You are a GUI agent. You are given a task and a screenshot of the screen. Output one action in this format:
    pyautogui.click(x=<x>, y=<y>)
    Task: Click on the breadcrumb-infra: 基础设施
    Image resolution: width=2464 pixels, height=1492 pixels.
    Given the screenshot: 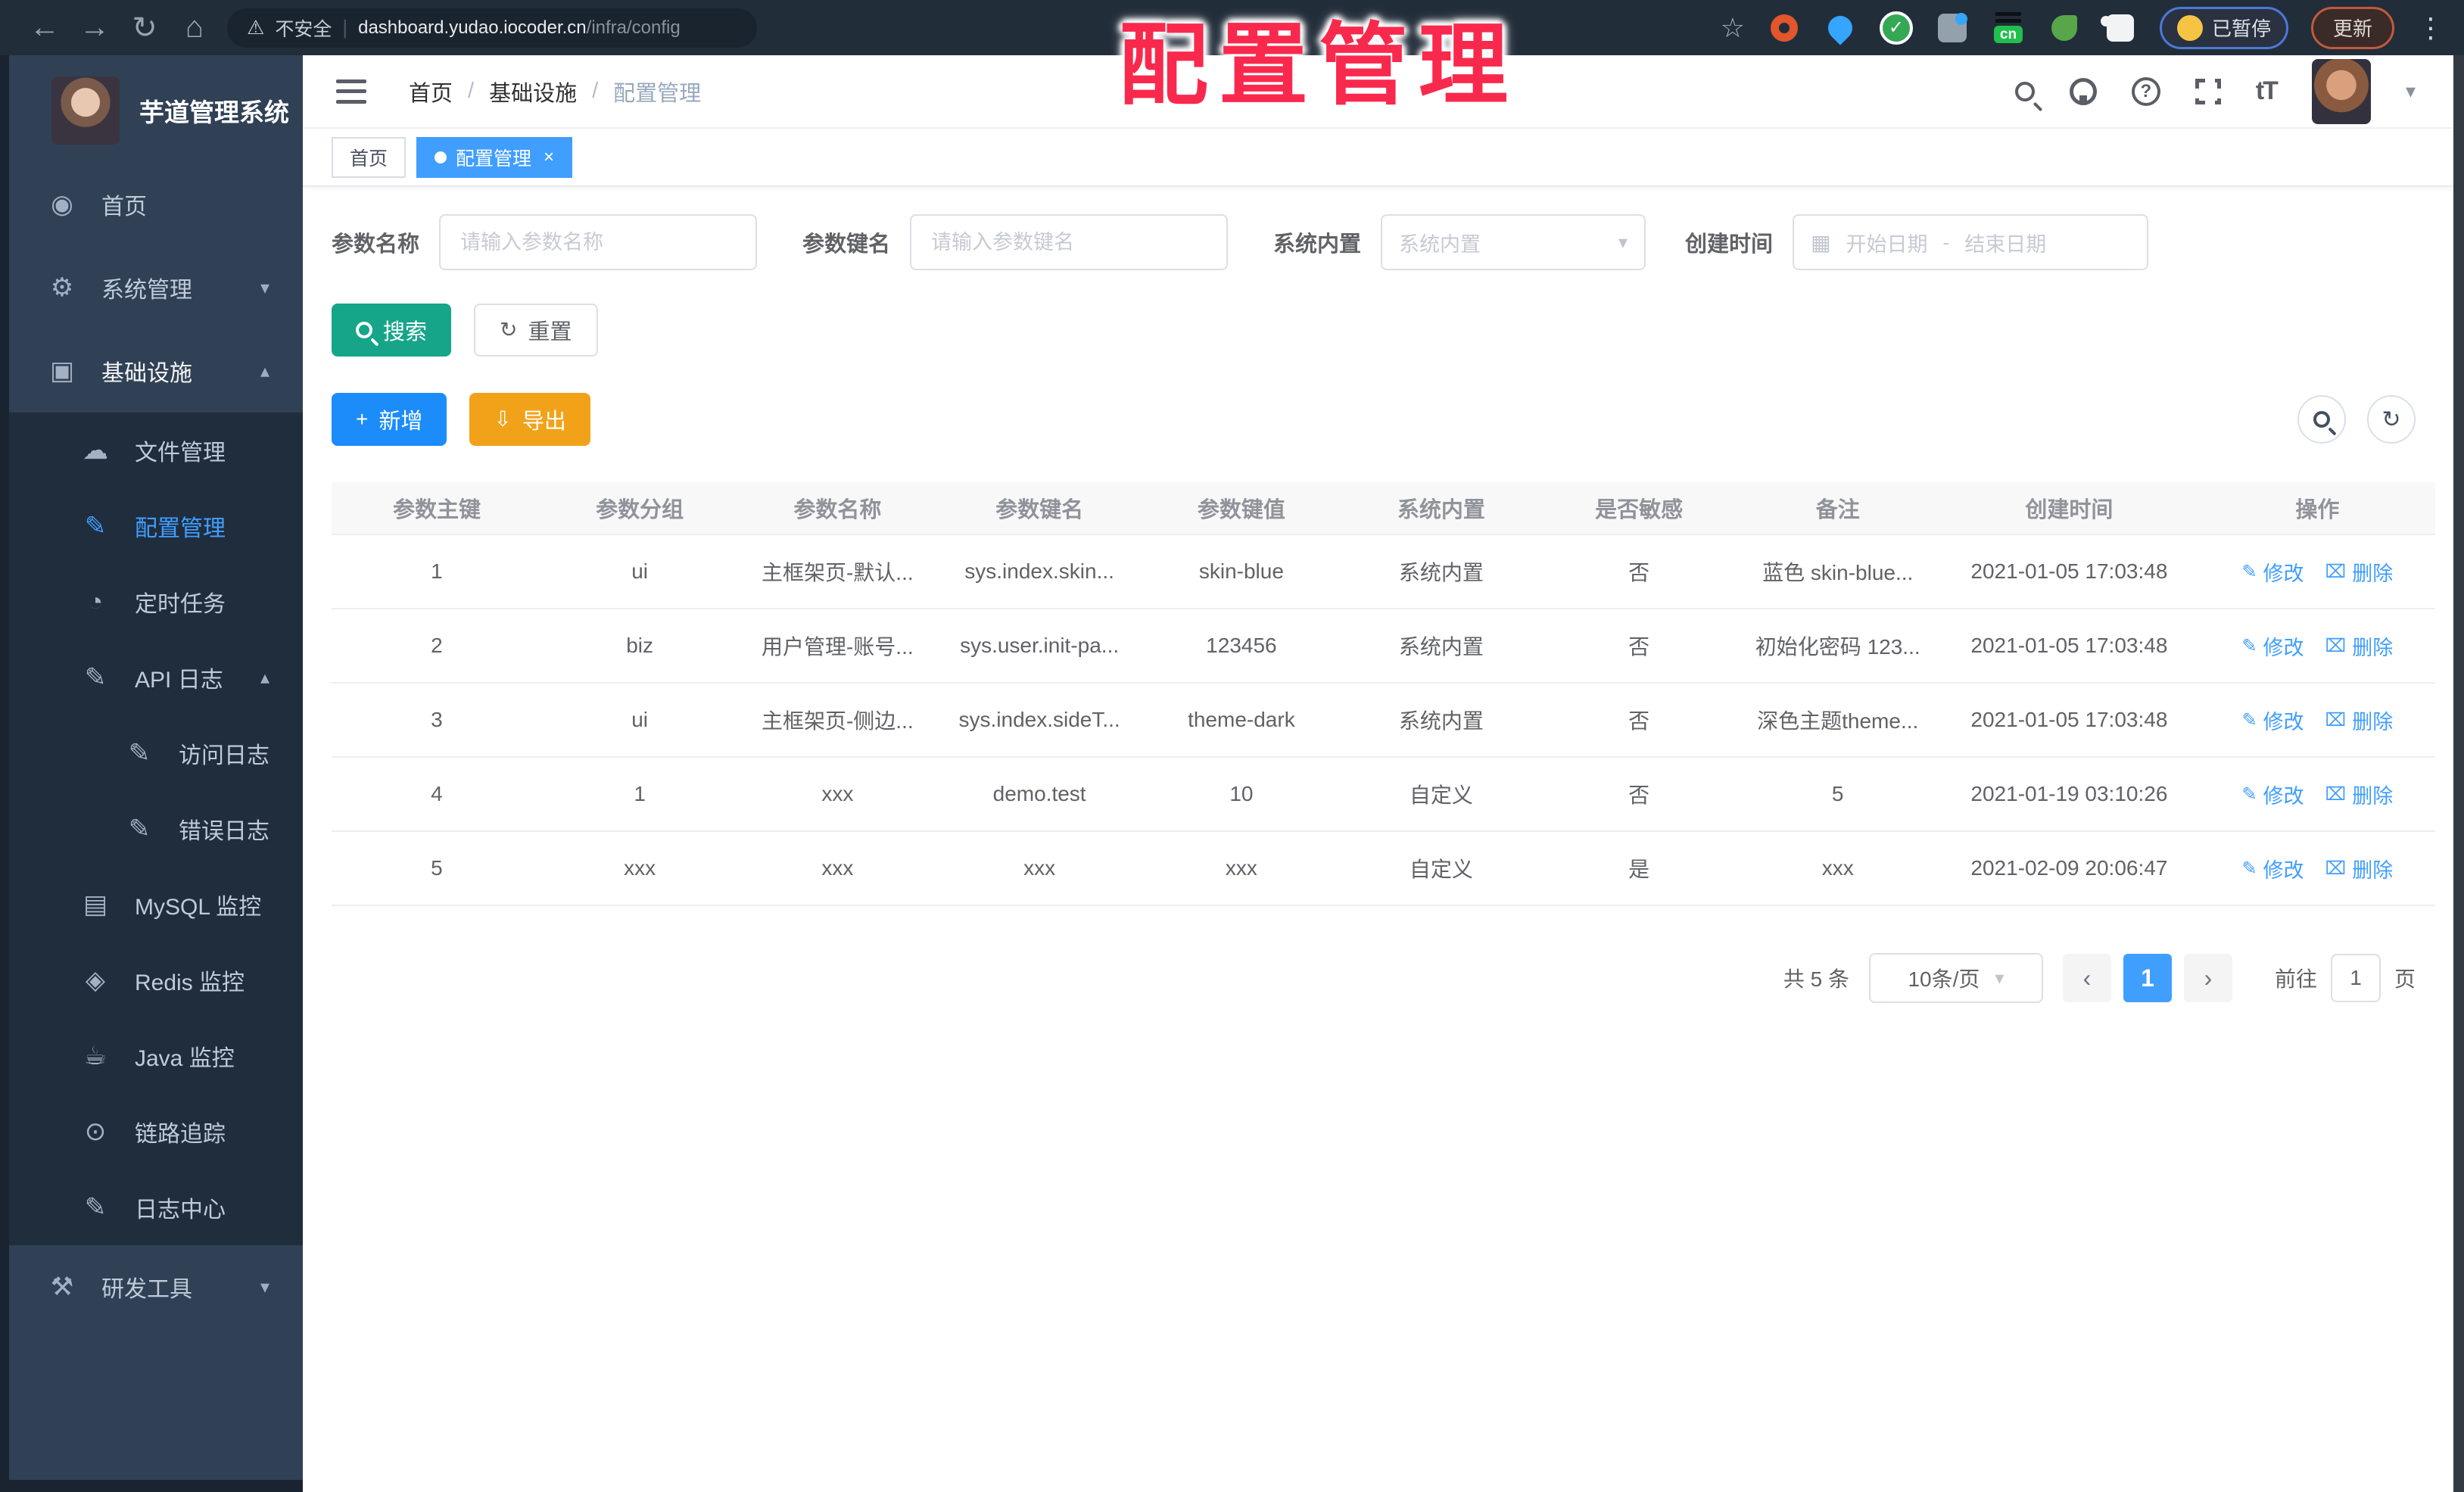 What is the action you would take?
    pyautogui.click(x=533, y=91)
    